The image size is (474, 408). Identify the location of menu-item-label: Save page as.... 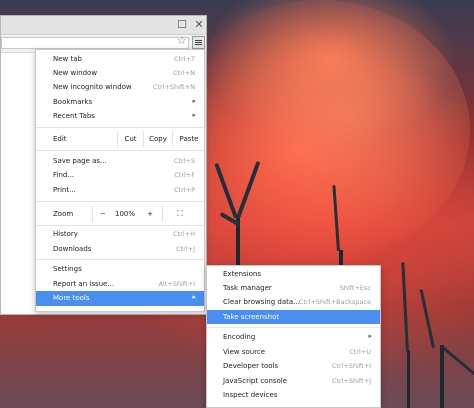
(80, 161).